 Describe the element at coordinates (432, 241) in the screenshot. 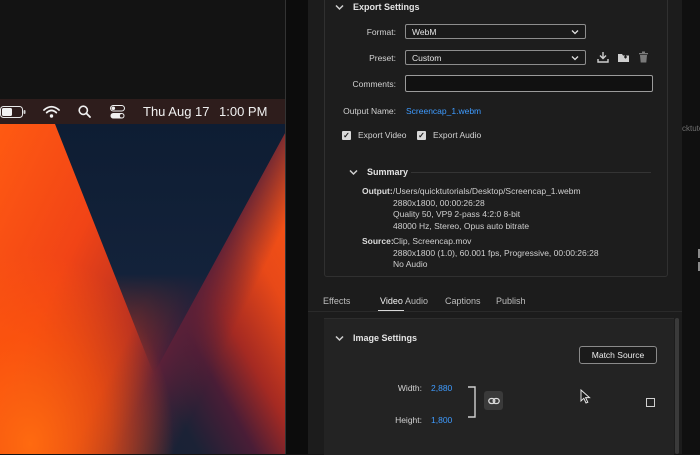

I see `summary-source-line: Clip, Screencap.mov` at that location.